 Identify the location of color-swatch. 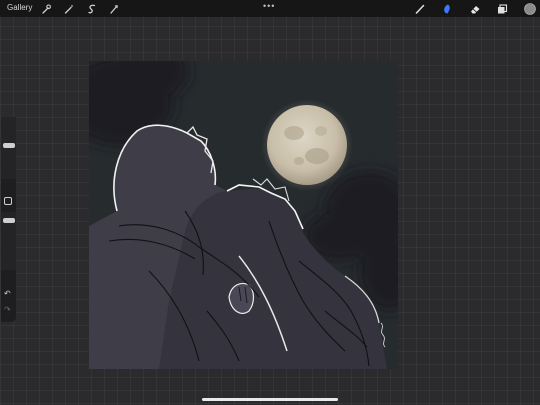
(530, 9).